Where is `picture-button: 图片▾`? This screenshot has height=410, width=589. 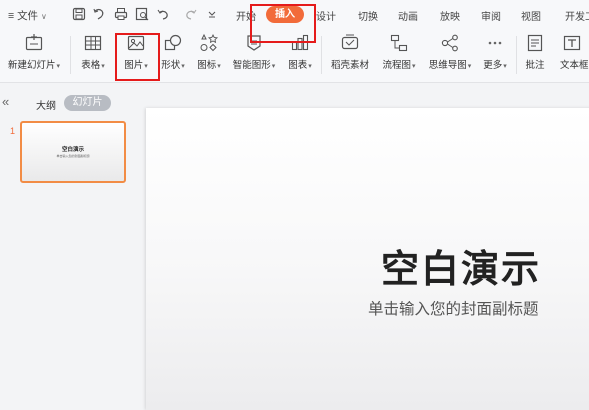 picture-button: 图片▾ is located at coordinates (136, 56).